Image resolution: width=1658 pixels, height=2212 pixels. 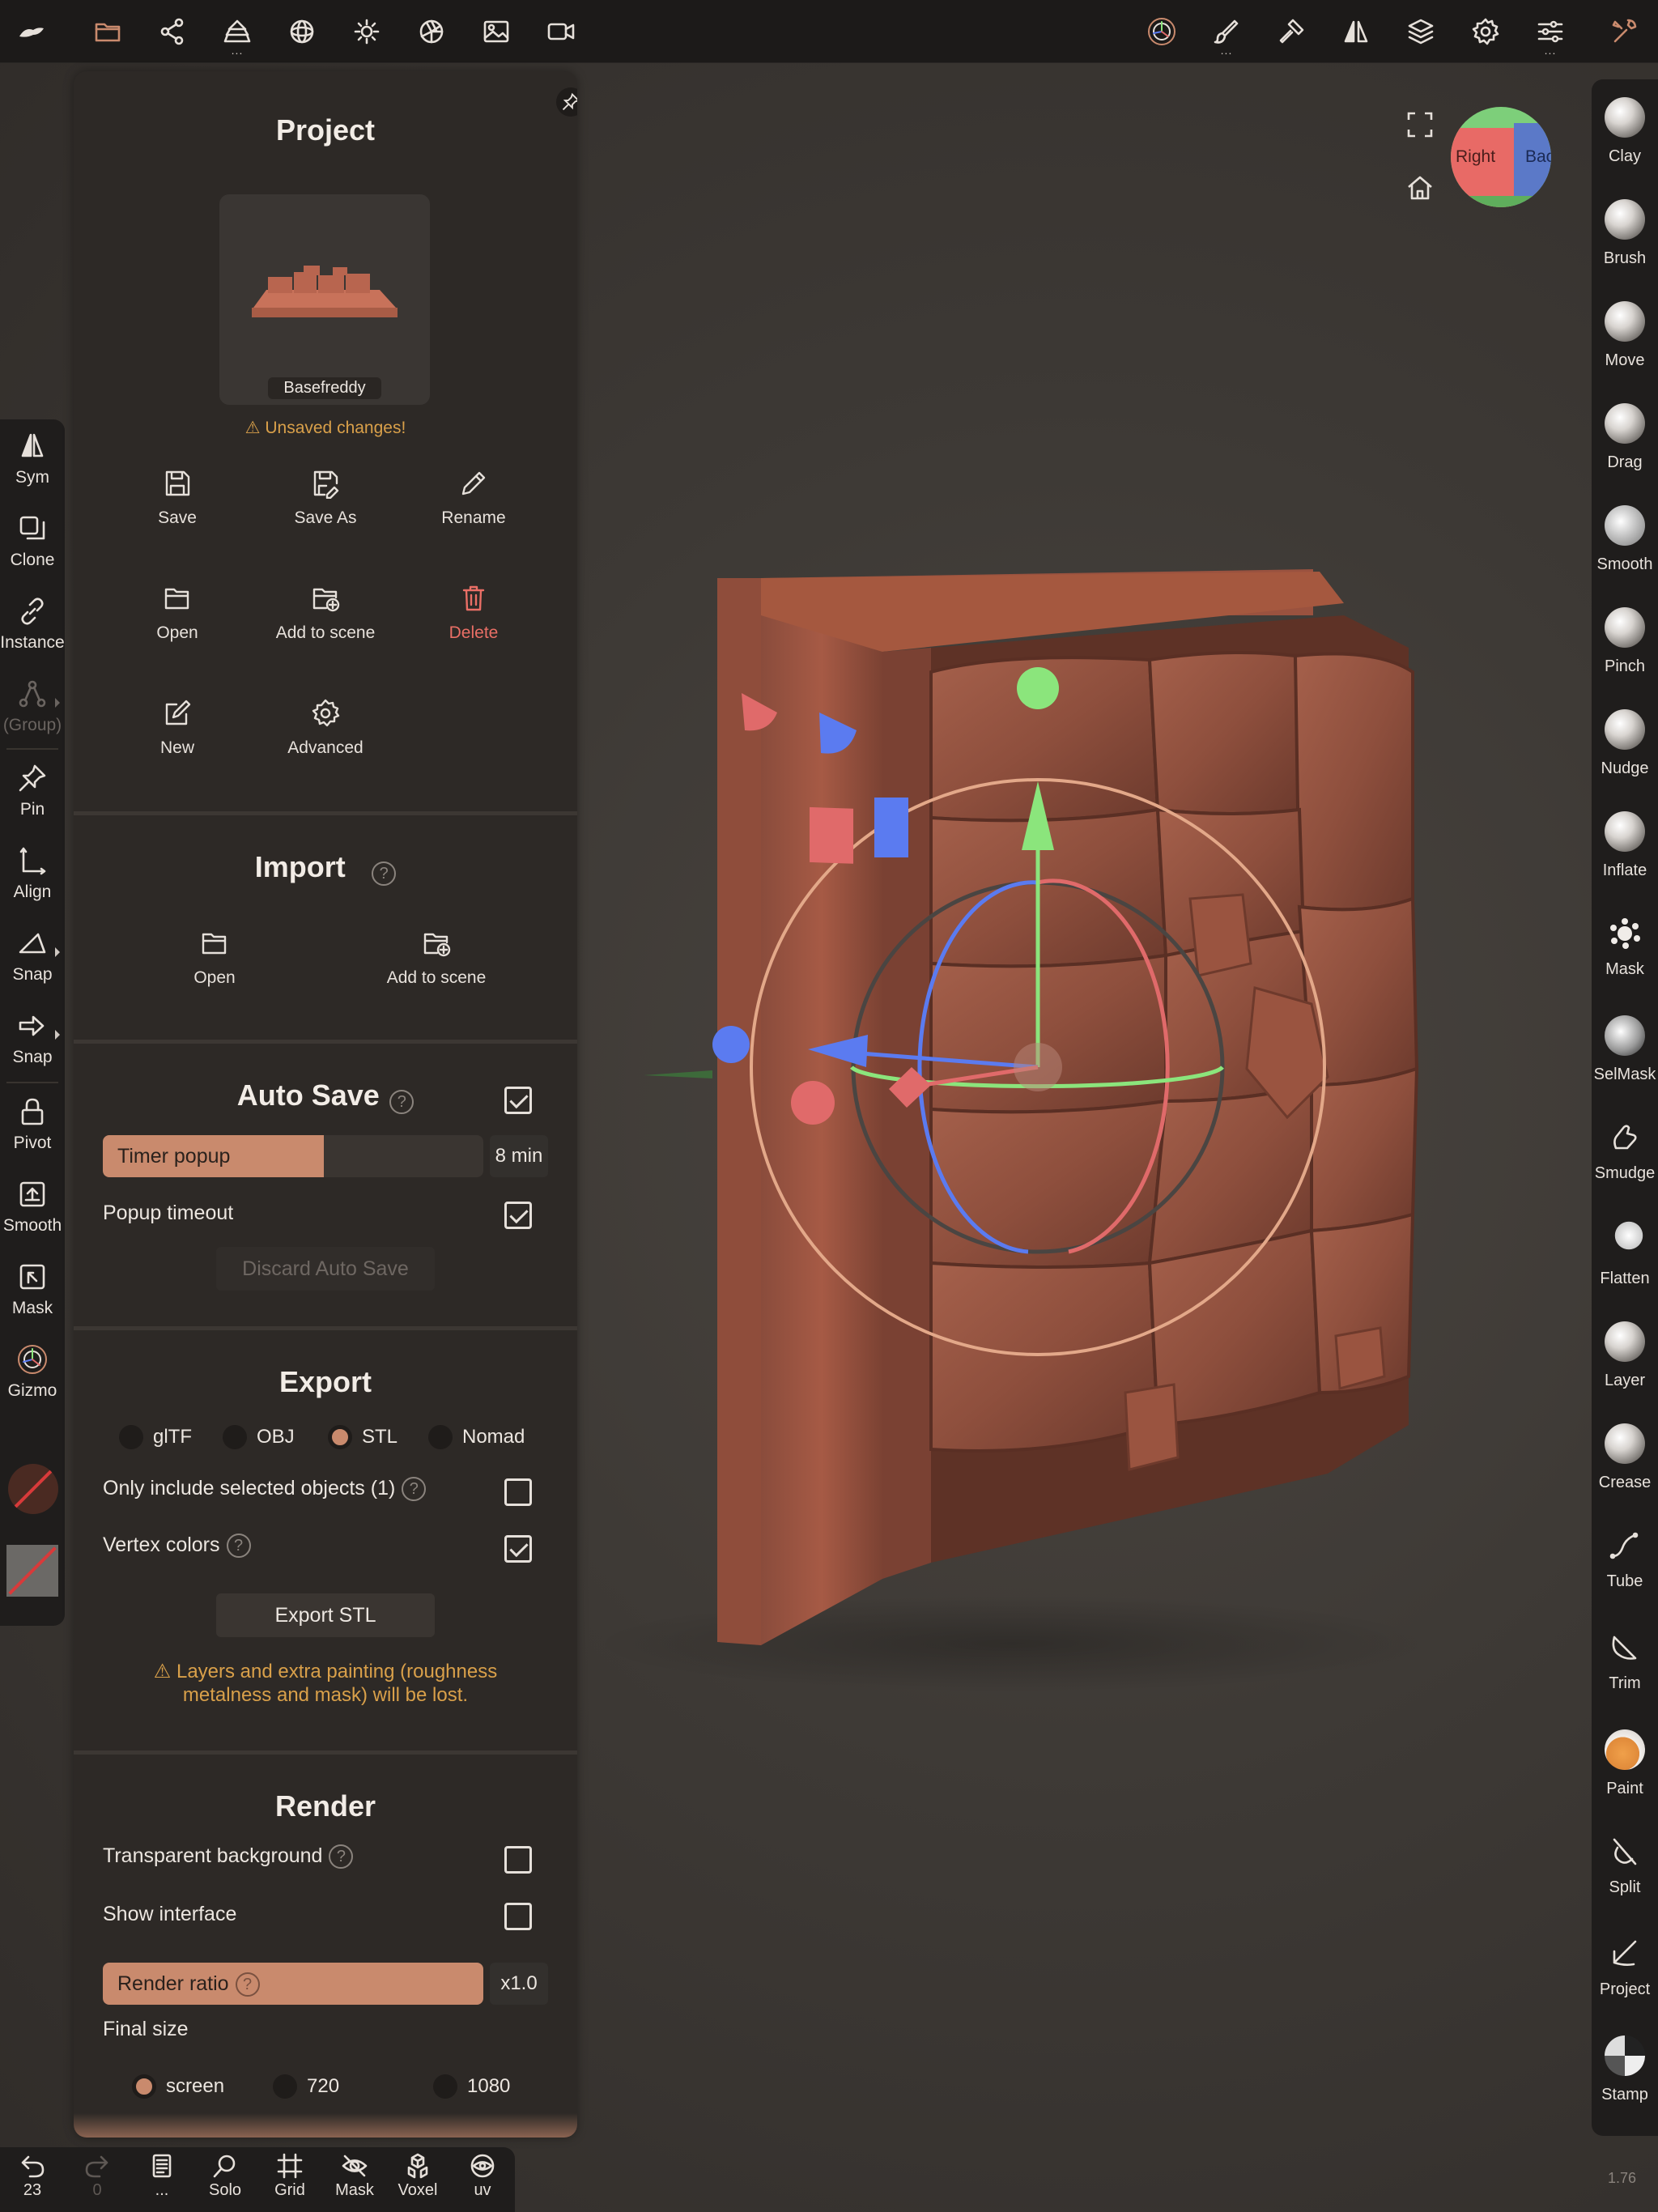 What do you see at coordinates (32, 1126) in the screenshot?
I see `pivot-button: Pivot` at bounding box center [32, 1126].